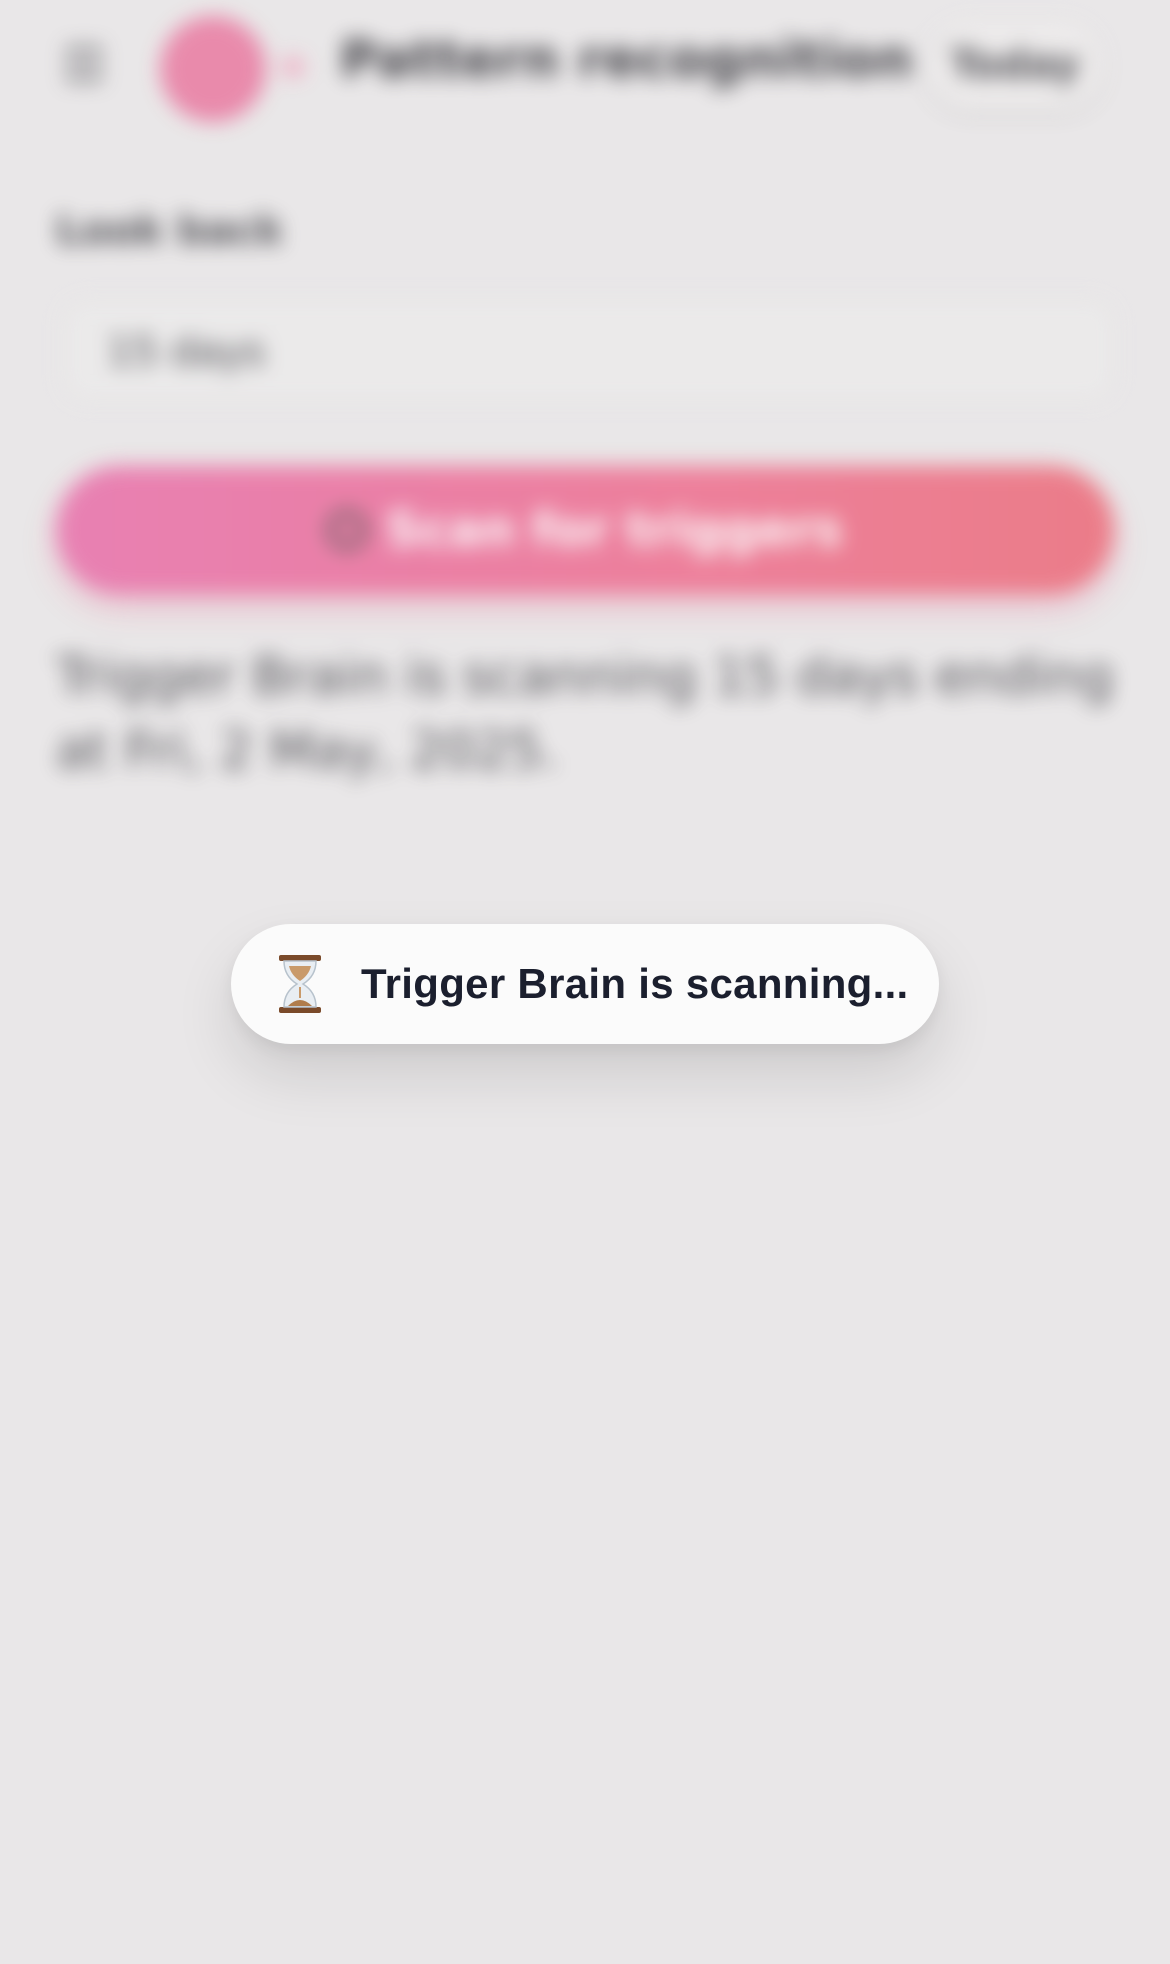  Describe the element at coordinates (614, 530) in the screenshot. I see `scan-button-label: Scan for triggers` at that location.